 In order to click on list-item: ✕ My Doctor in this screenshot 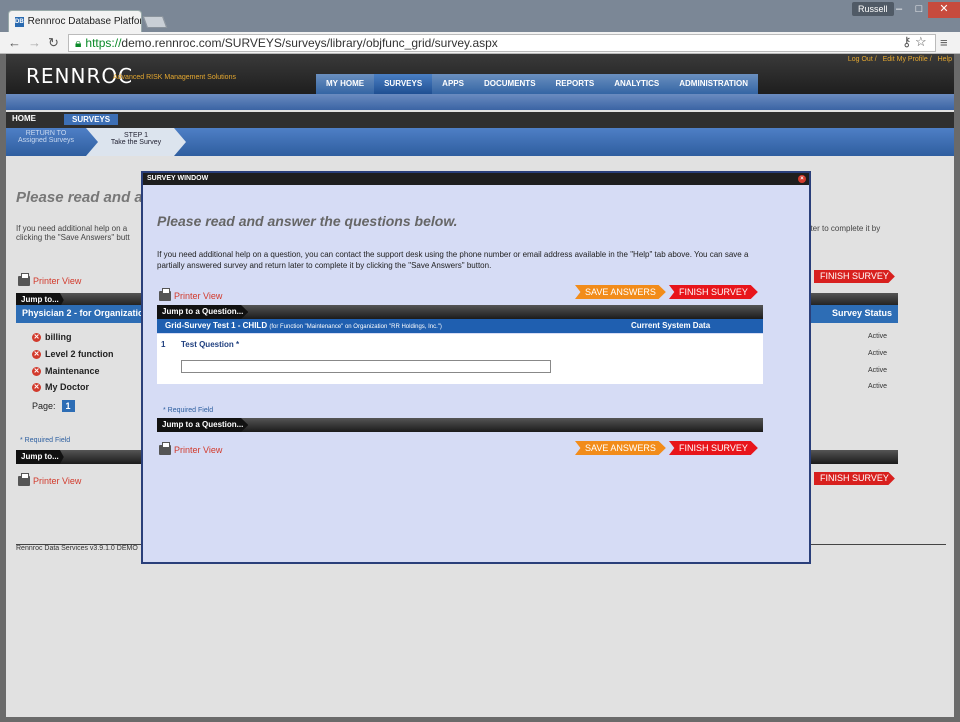, I will do `click(60, 387)`.